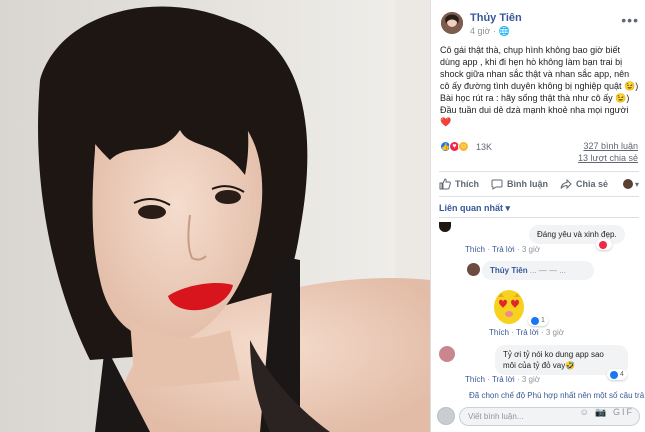 The height and width of the screenshot is (432, 645). Describe the element at coordinates (463, 146) in the screenshot. I see `haha-icon: ☺` at that location.